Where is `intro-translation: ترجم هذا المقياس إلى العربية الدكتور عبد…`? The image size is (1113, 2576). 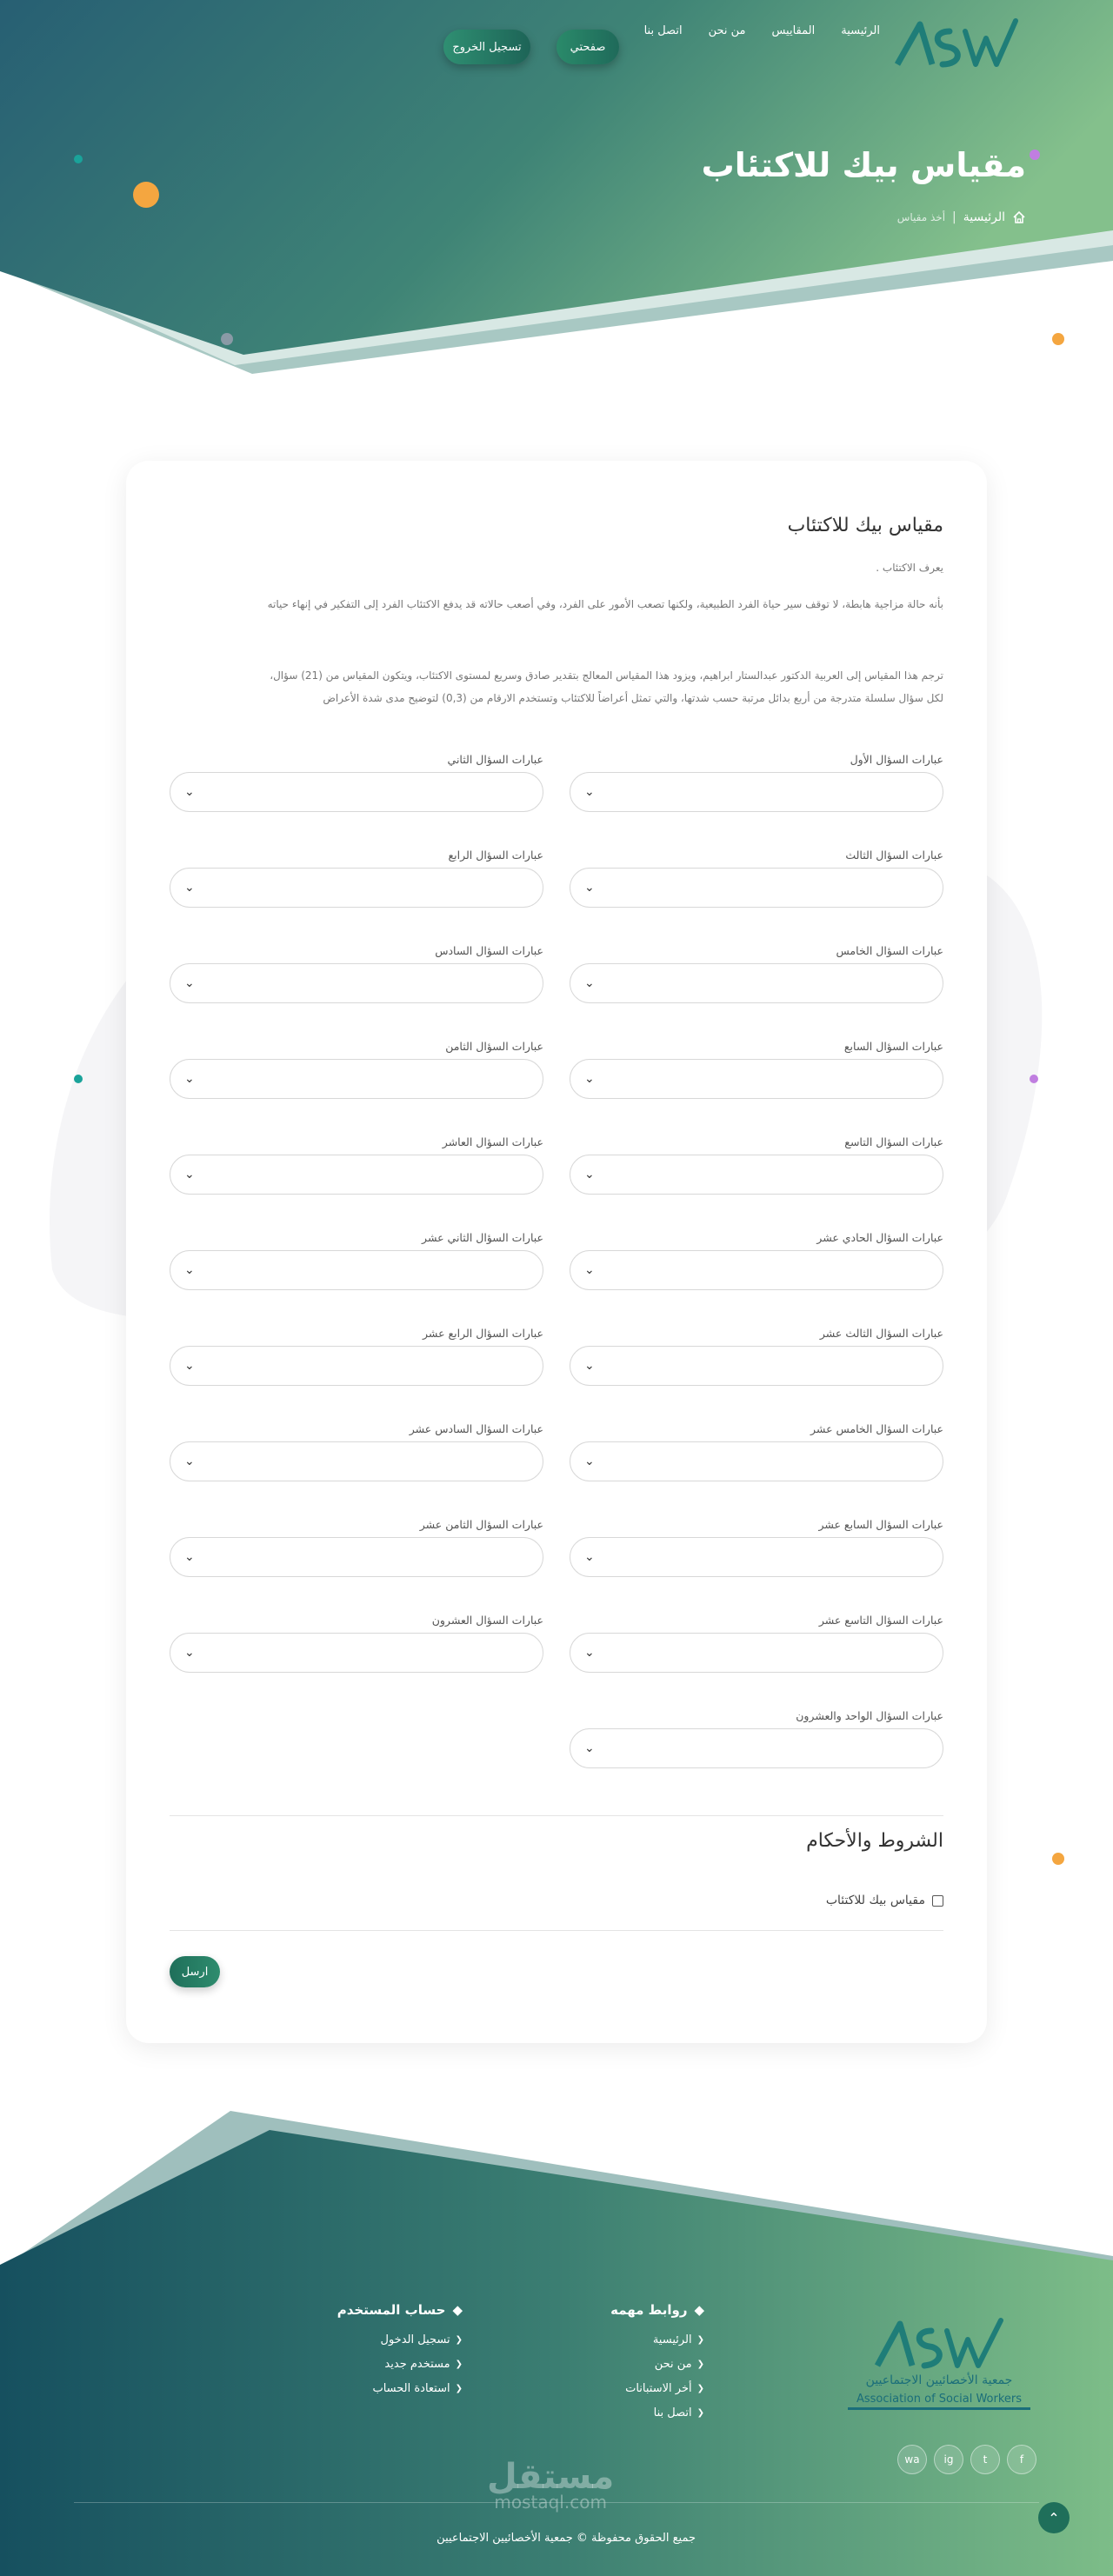 intro-translation: ترجم هذا المقياس إلى العربية الدكتور عبد… is located at coordinates (606, 675).